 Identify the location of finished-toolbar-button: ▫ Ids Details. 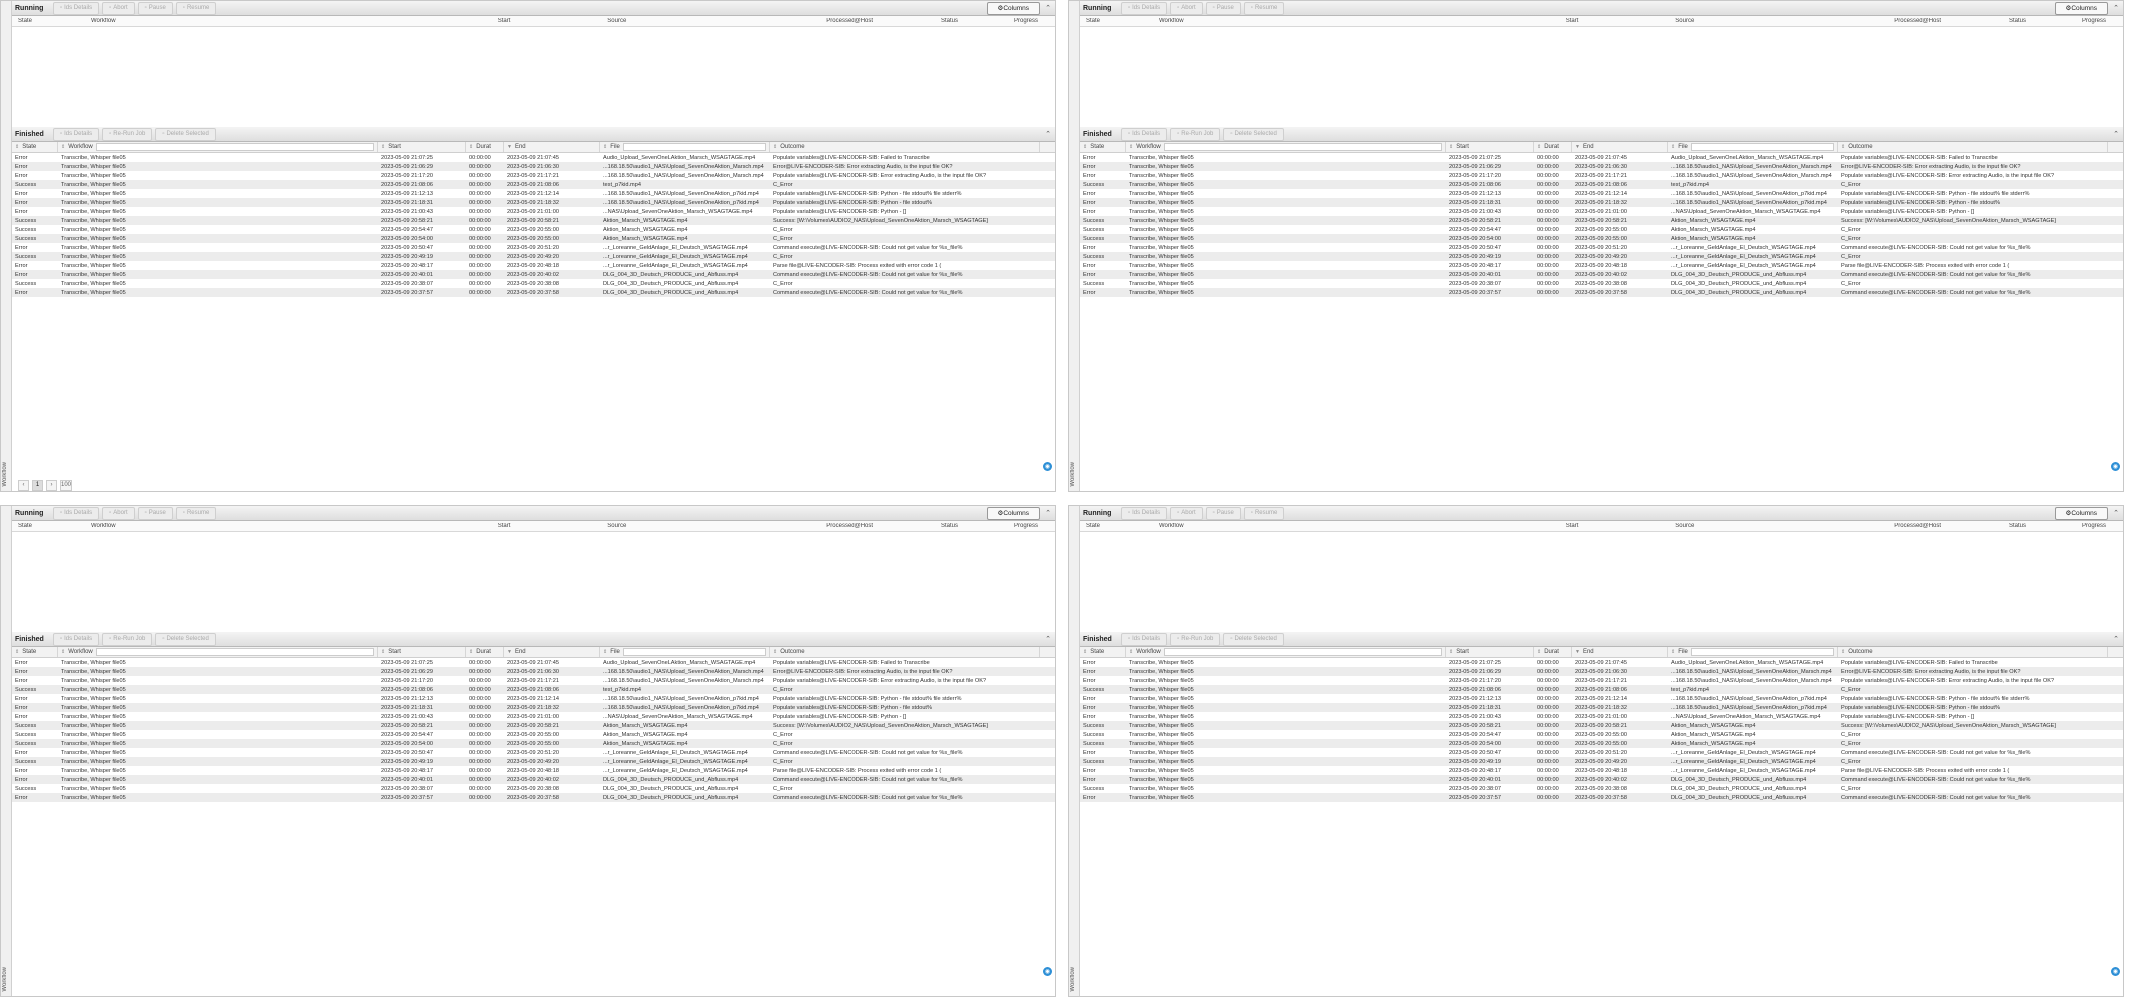
(76, 134).